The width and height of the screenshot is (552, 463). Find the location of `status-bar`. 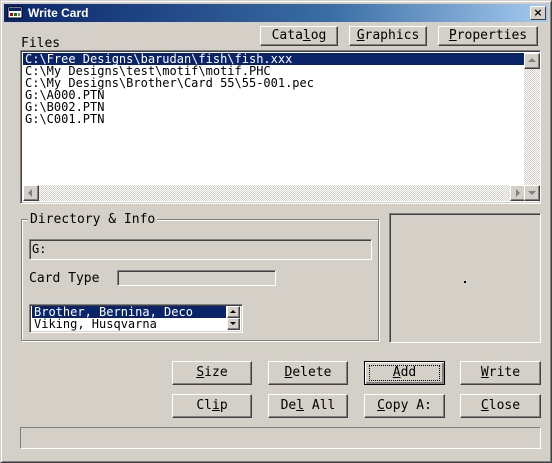

status-bar is located at coordinates (280, 438).